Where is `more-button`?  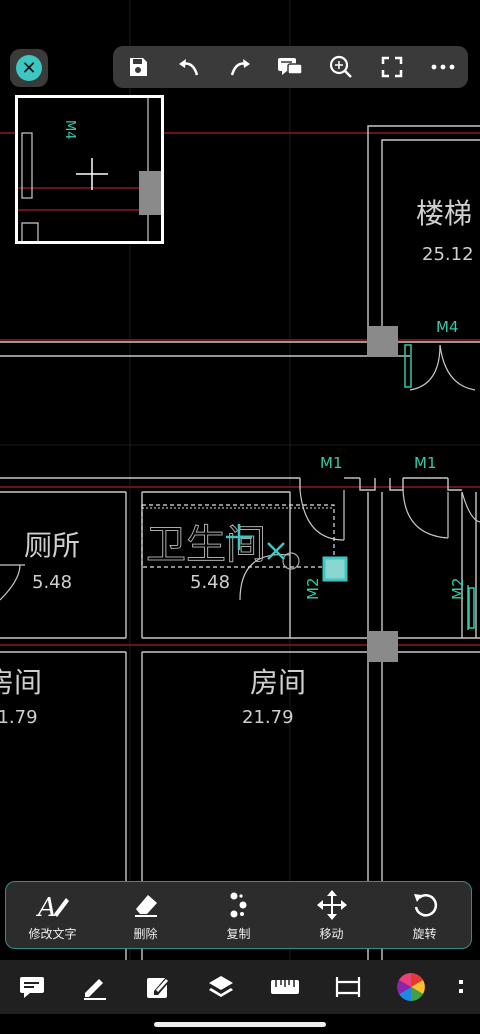 more-button is located at coordinates (443, 67).